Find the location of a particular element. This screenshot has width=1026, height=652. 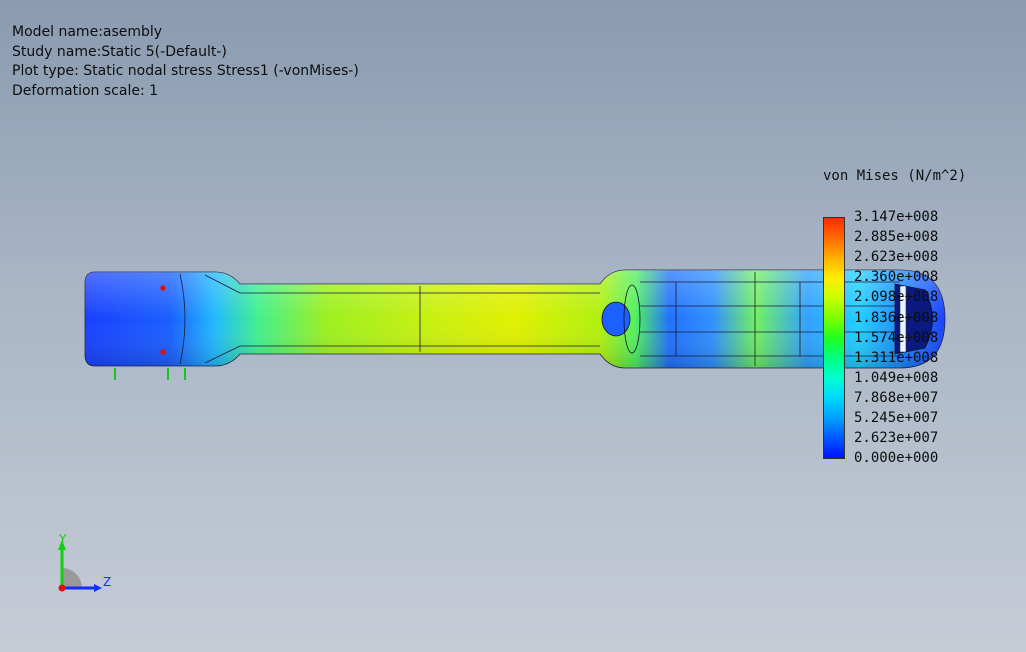

axis-y-label: Y is located at coordinates (63, 539).